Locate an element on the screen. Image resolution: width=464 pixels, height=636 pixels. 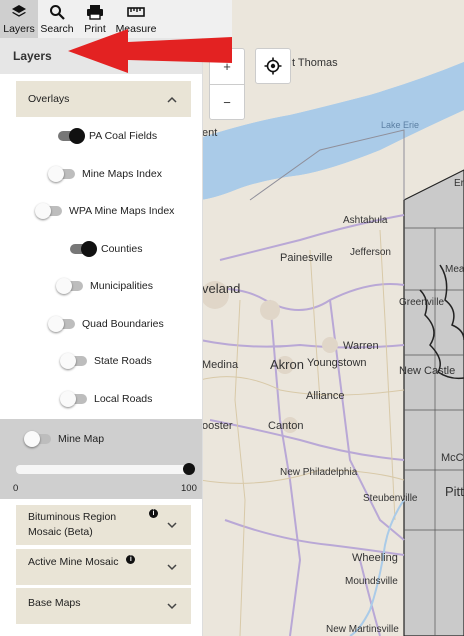
toggle-wpa-mine-maps-index: WPA Mine Maps Index is located at coordinates (101, 211).